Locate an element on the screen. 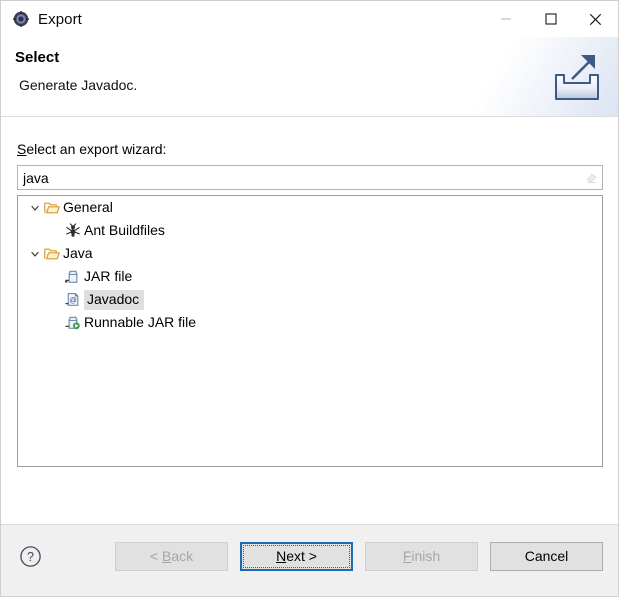  tree-item-label: Java is located at coordinates (78, 253).